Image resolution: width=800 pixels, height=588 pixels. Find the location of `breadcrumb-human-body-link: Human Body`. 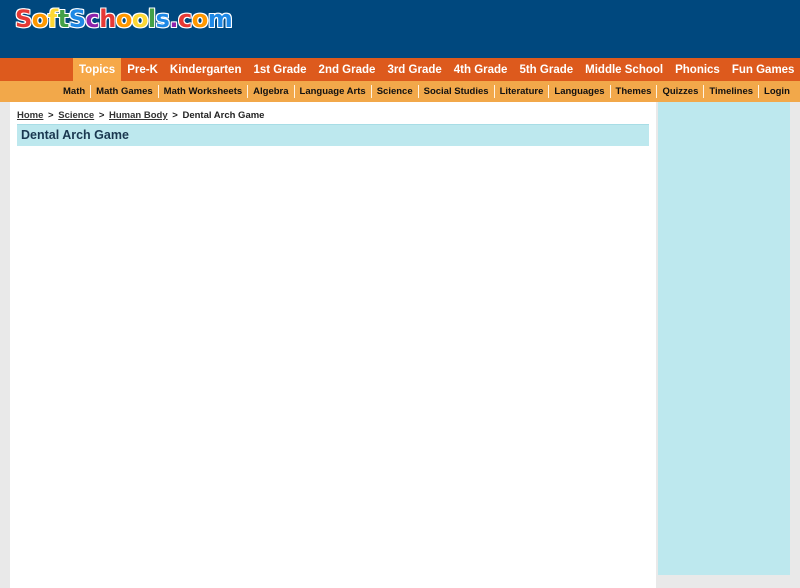

breadcrumb-human-body-link: Human Body is located at coordinates (138, 115).